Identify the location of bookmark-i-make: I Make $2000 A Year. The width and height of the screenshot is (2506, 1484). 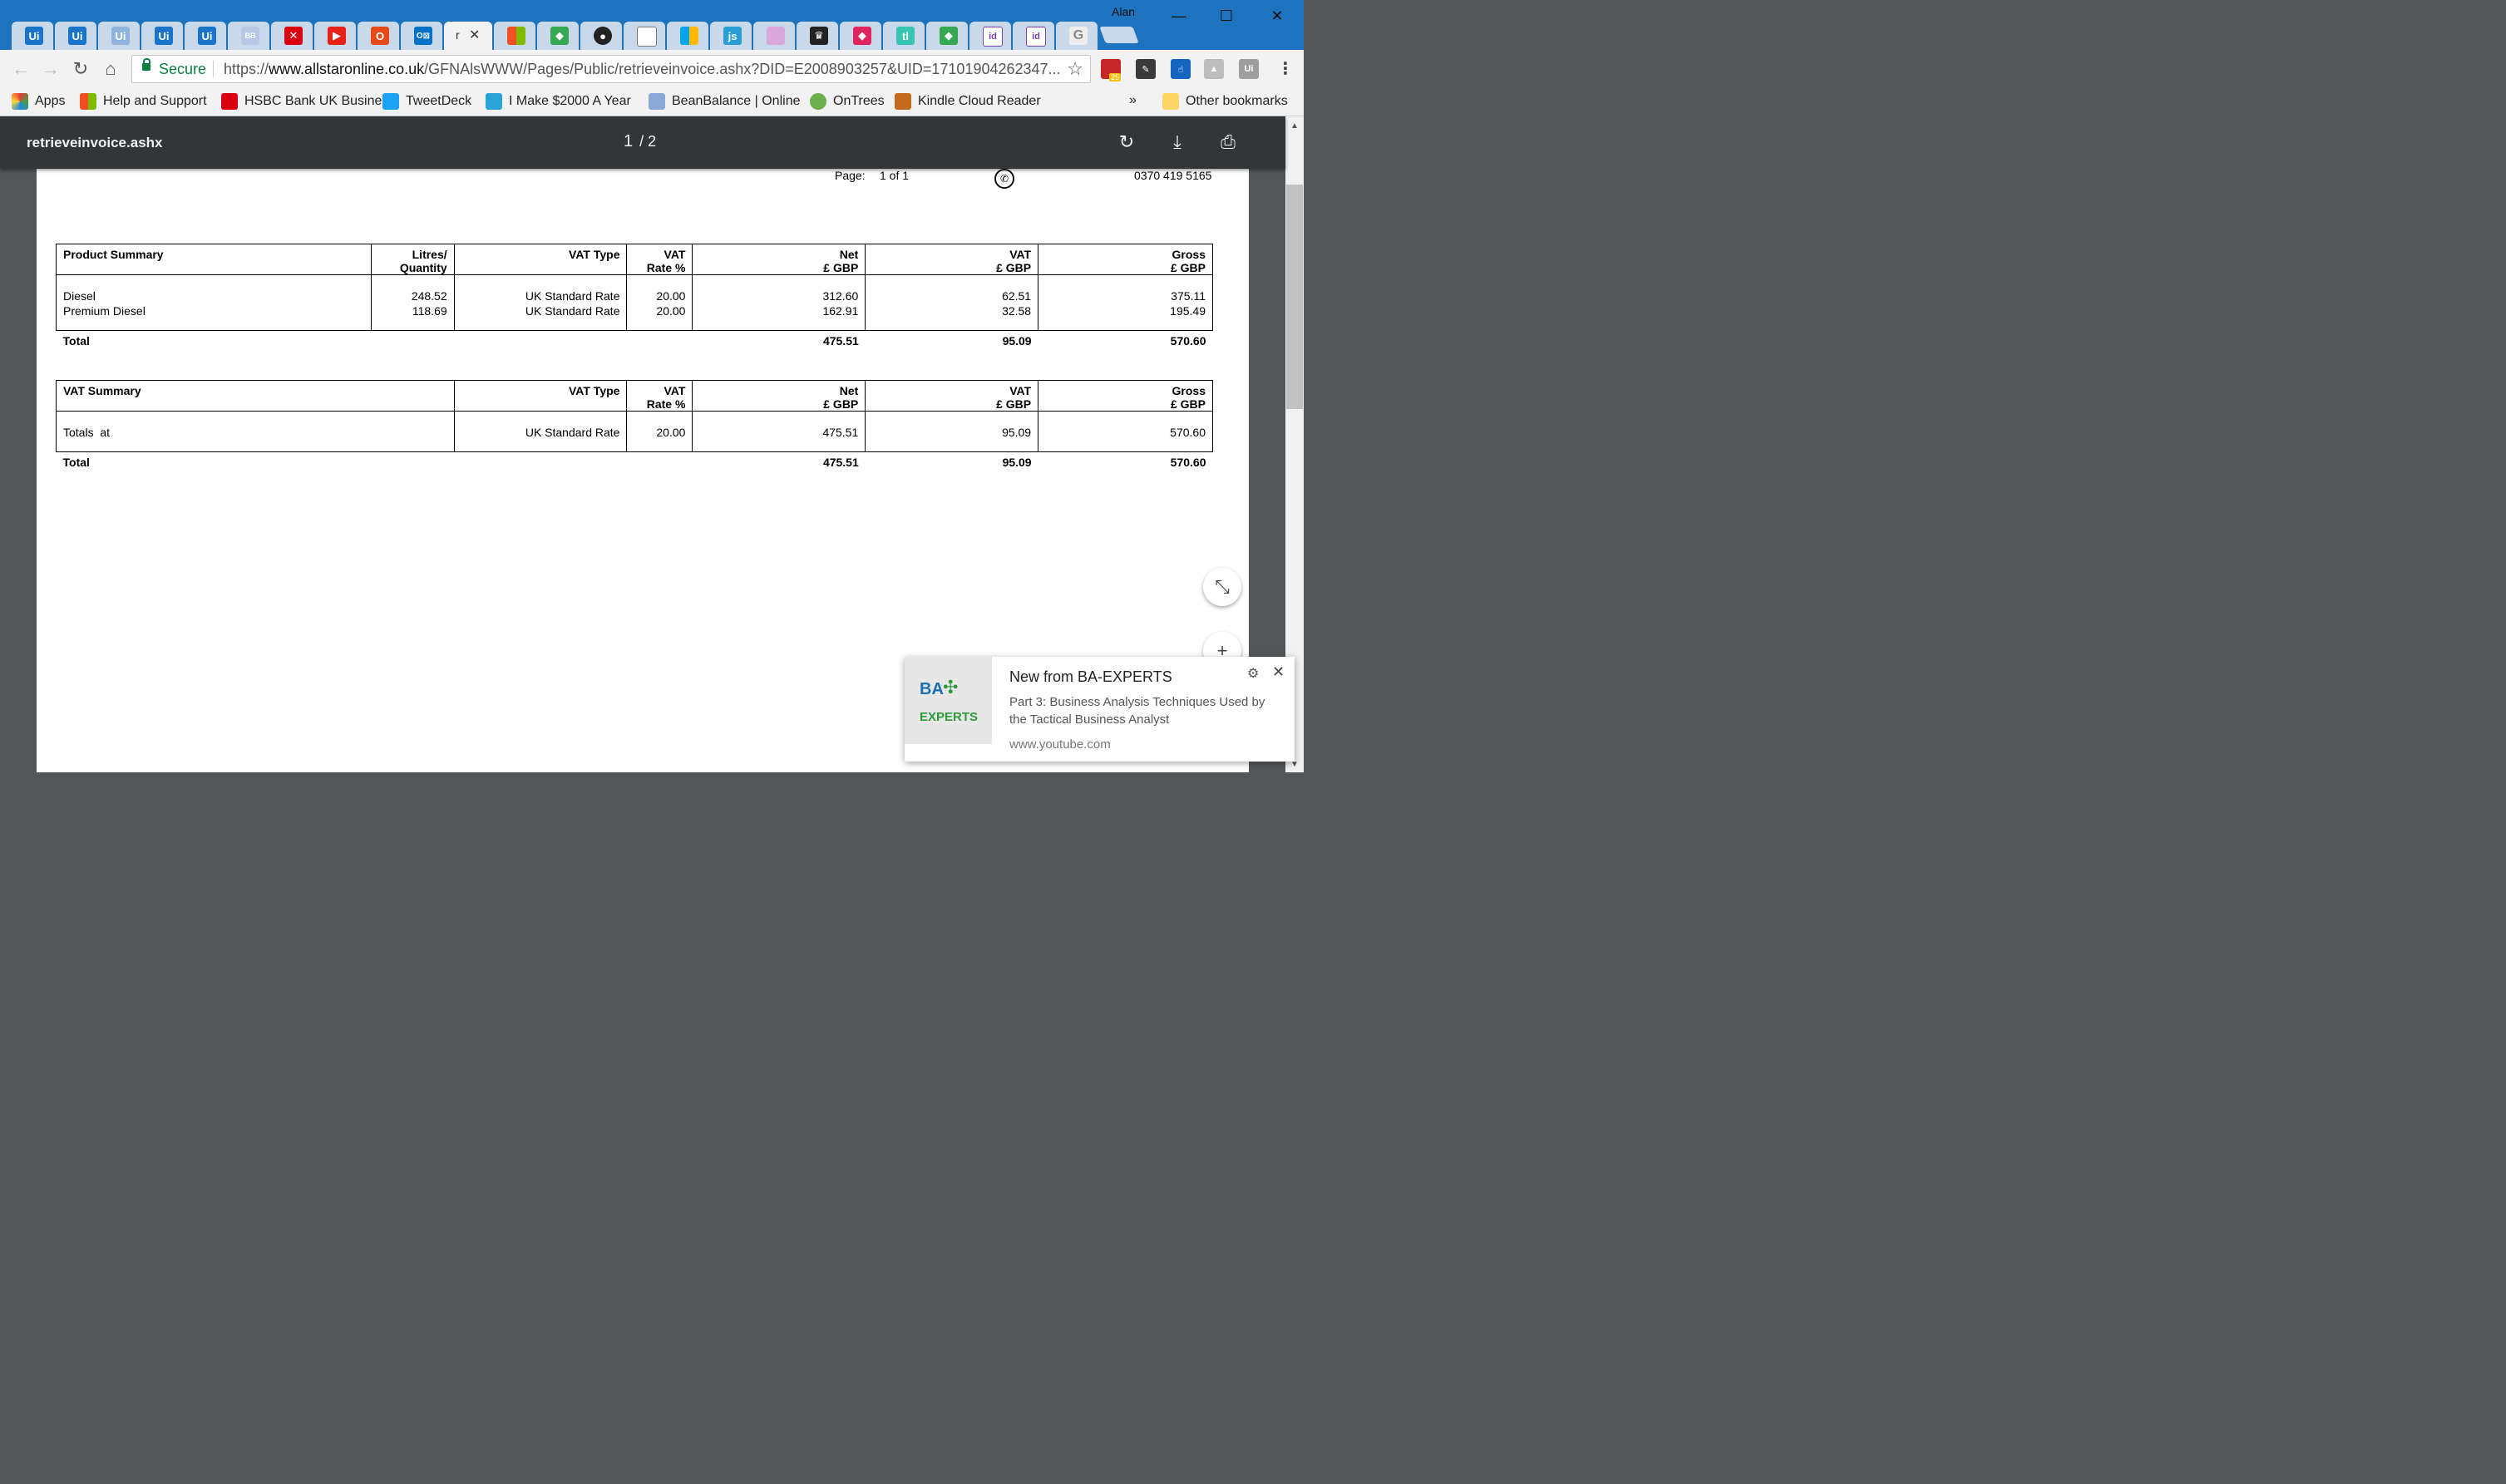
(558, 102).